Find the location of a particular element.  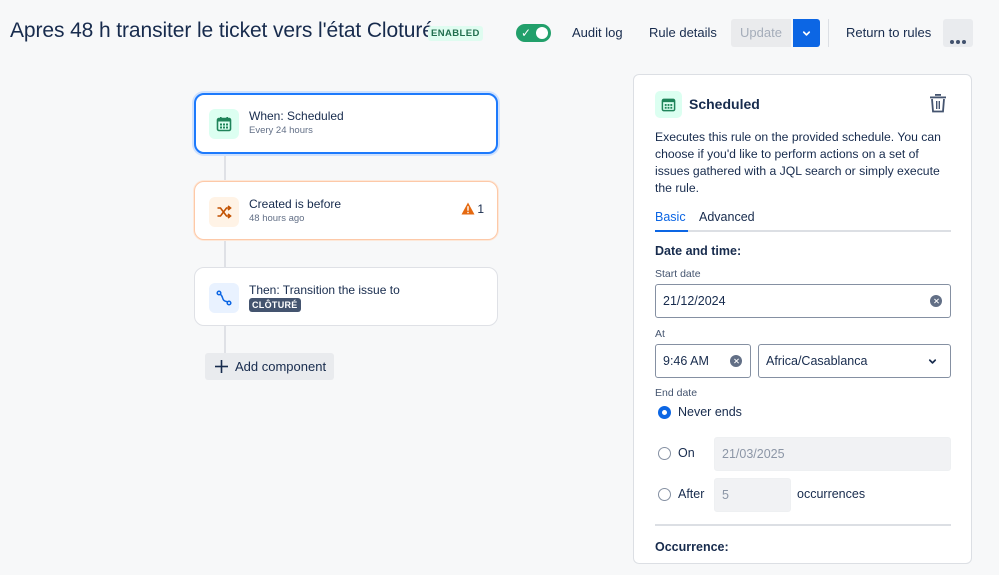

timezone-value: Africa/Casablanca is located at coordinates (817, 361).